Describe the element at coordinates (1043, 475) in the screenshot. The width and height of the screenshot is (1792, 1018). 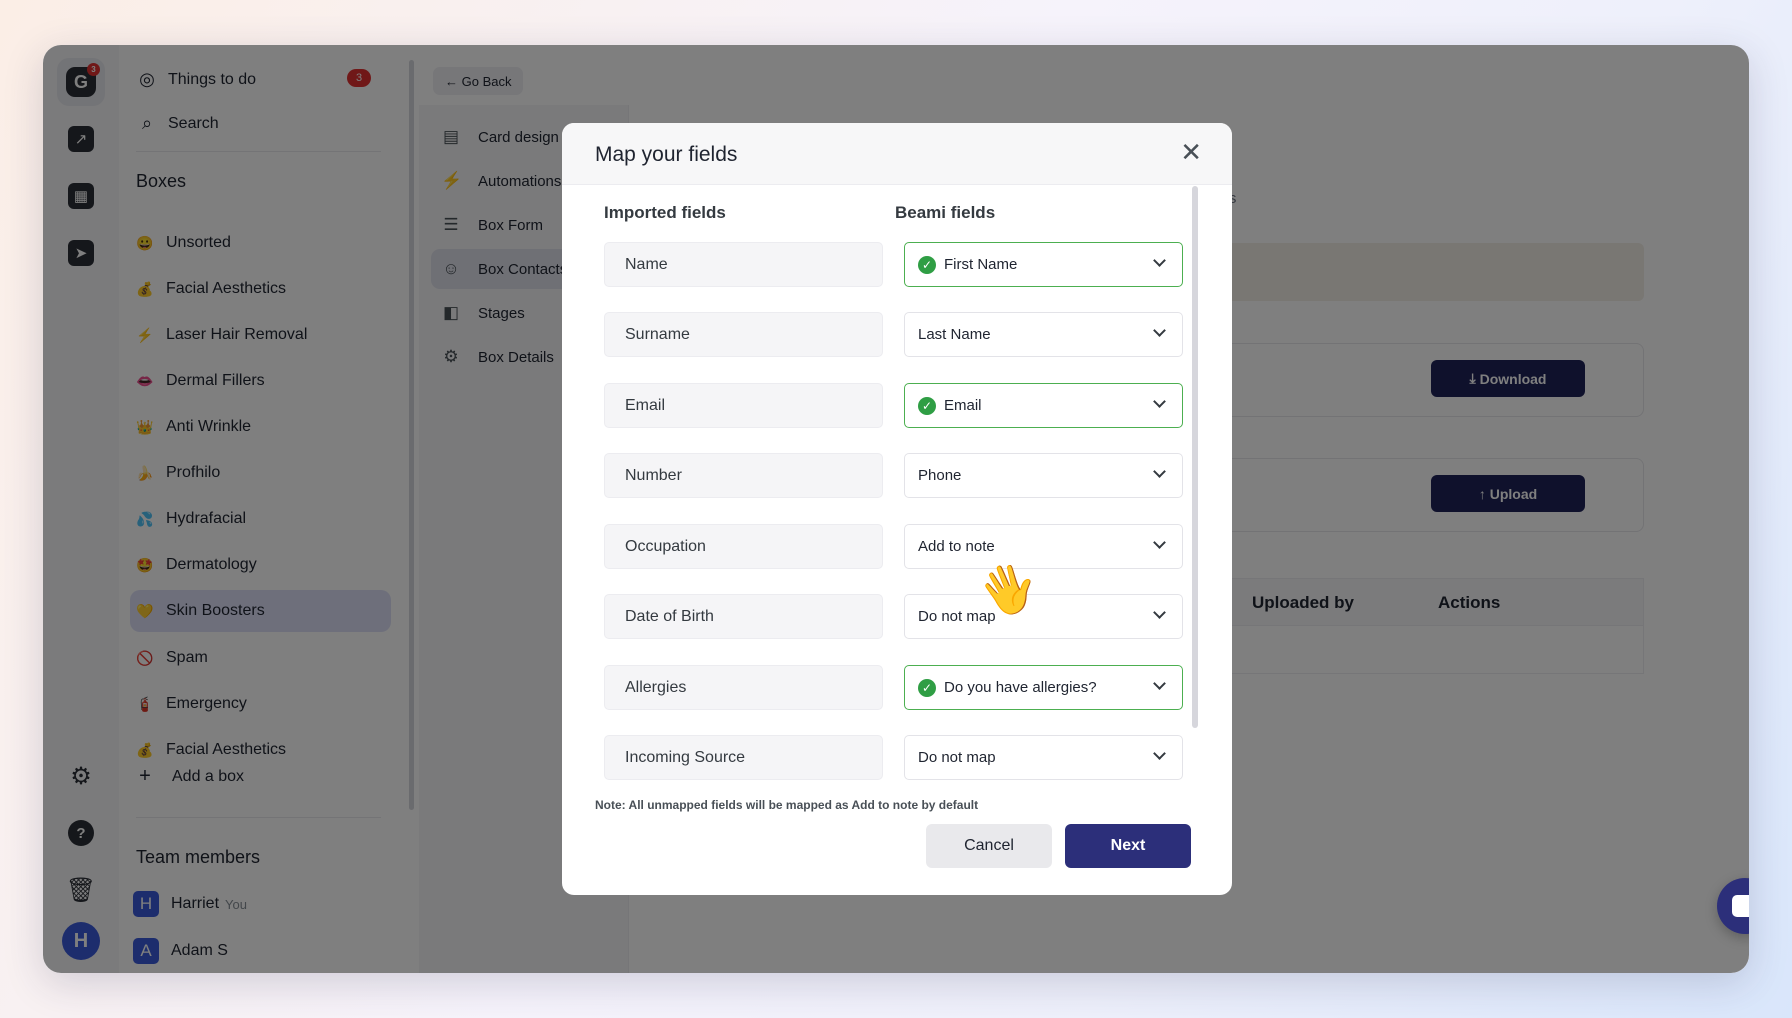
I see `field-mapping-select: Phone` at that location.